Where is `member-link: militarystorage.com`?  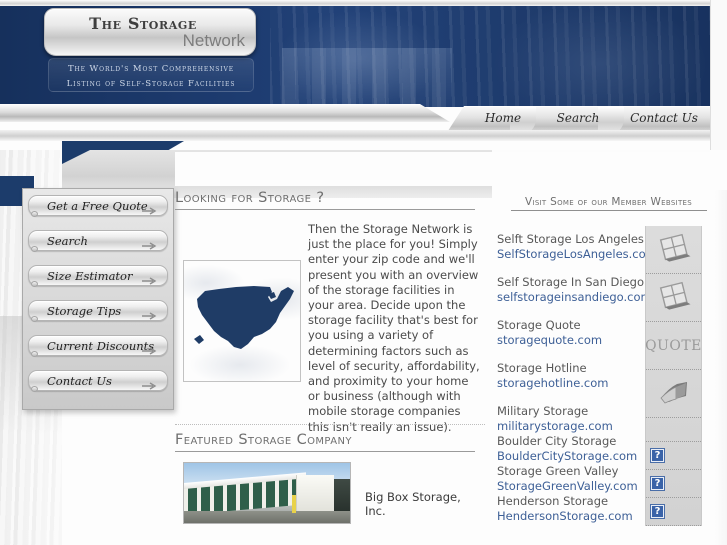
member-link: militarystorage.com is located at coordinates (577, 426).